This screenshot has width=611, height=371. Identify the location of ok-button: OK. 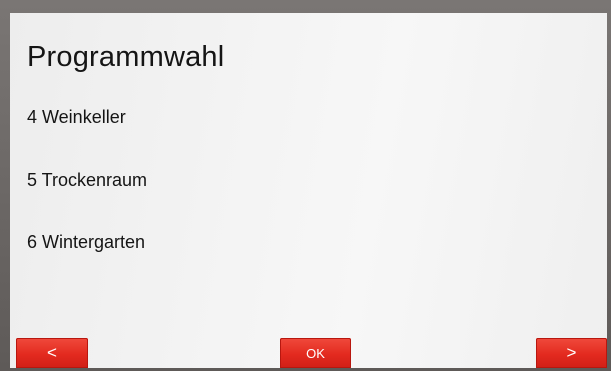
(315, 353).